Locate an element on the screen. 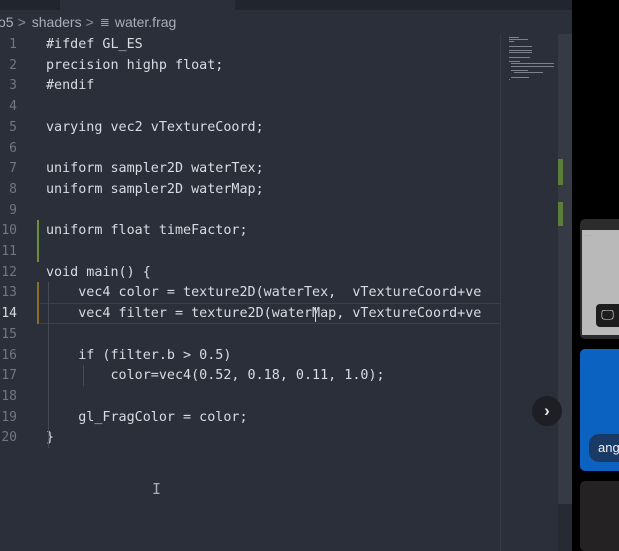 Image resolution: width=619 pixels, height=551 pixels. code-line: 1 #ifdef GL_ES is located at coordinates (250, 44).